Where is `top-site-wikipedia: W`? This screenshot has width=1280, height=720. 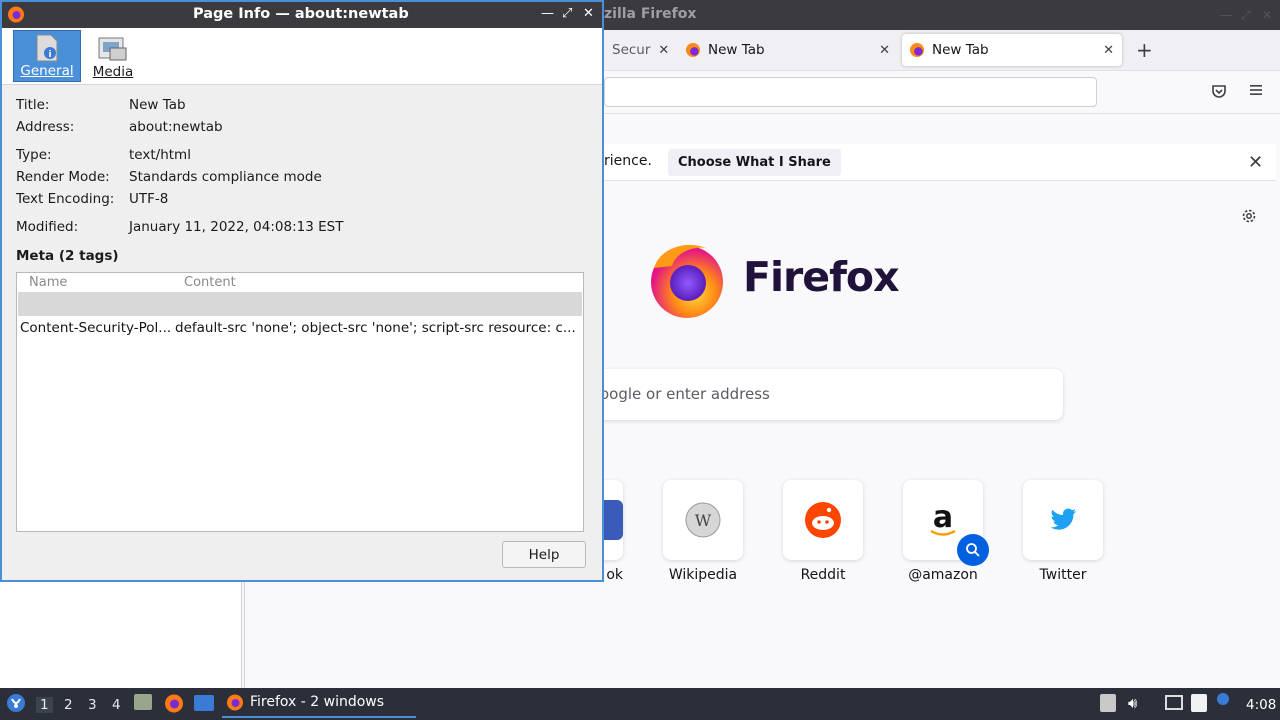 top-site-wikipedia: W is located at coordinates (703, 520).